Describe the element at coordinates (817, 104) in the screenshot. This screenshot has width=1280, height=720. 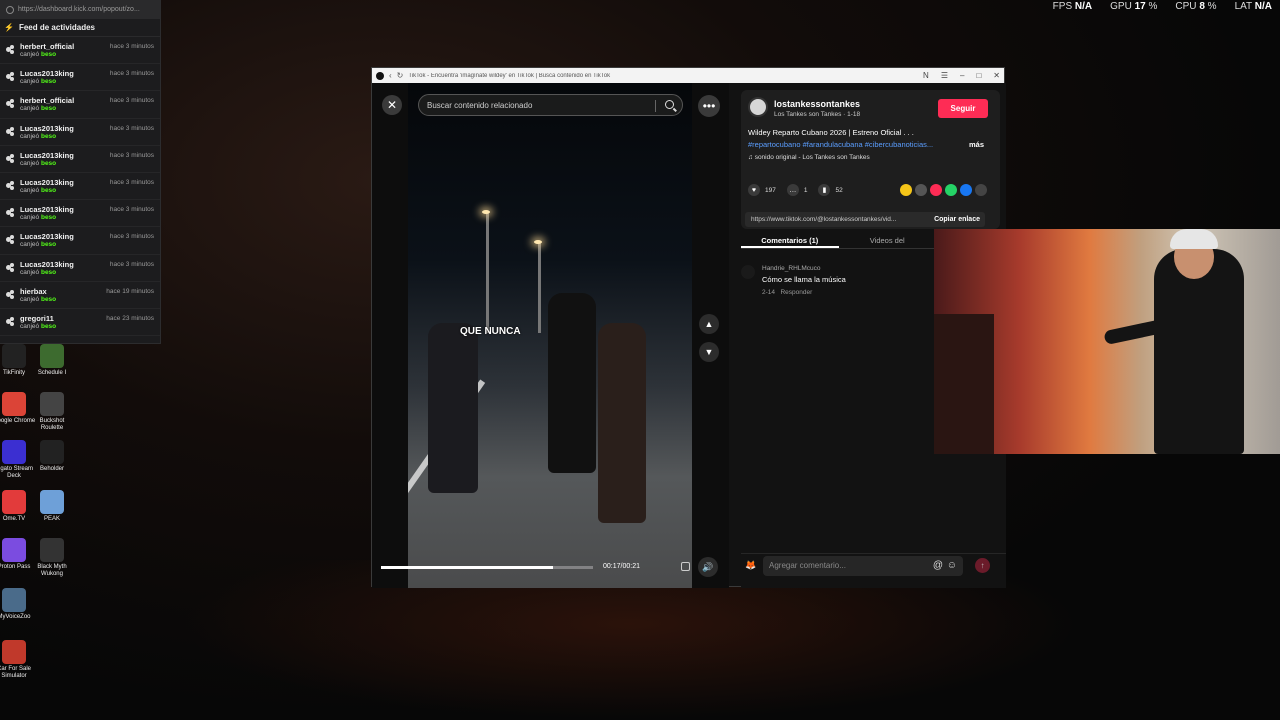
I see `author-username: lostankessontankes` at that location.